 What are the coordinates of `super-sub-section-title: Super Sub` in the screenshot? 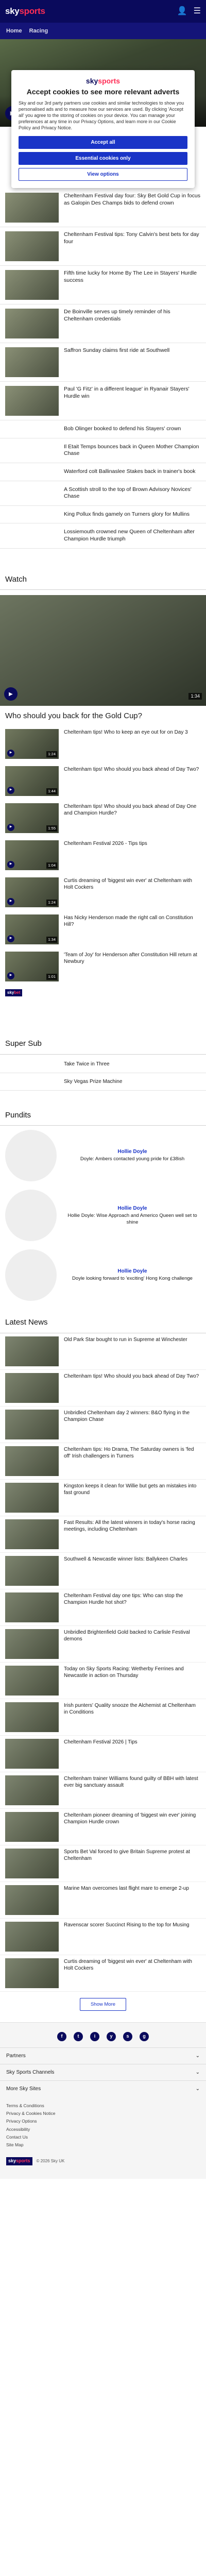 It's located at (103, 1043).